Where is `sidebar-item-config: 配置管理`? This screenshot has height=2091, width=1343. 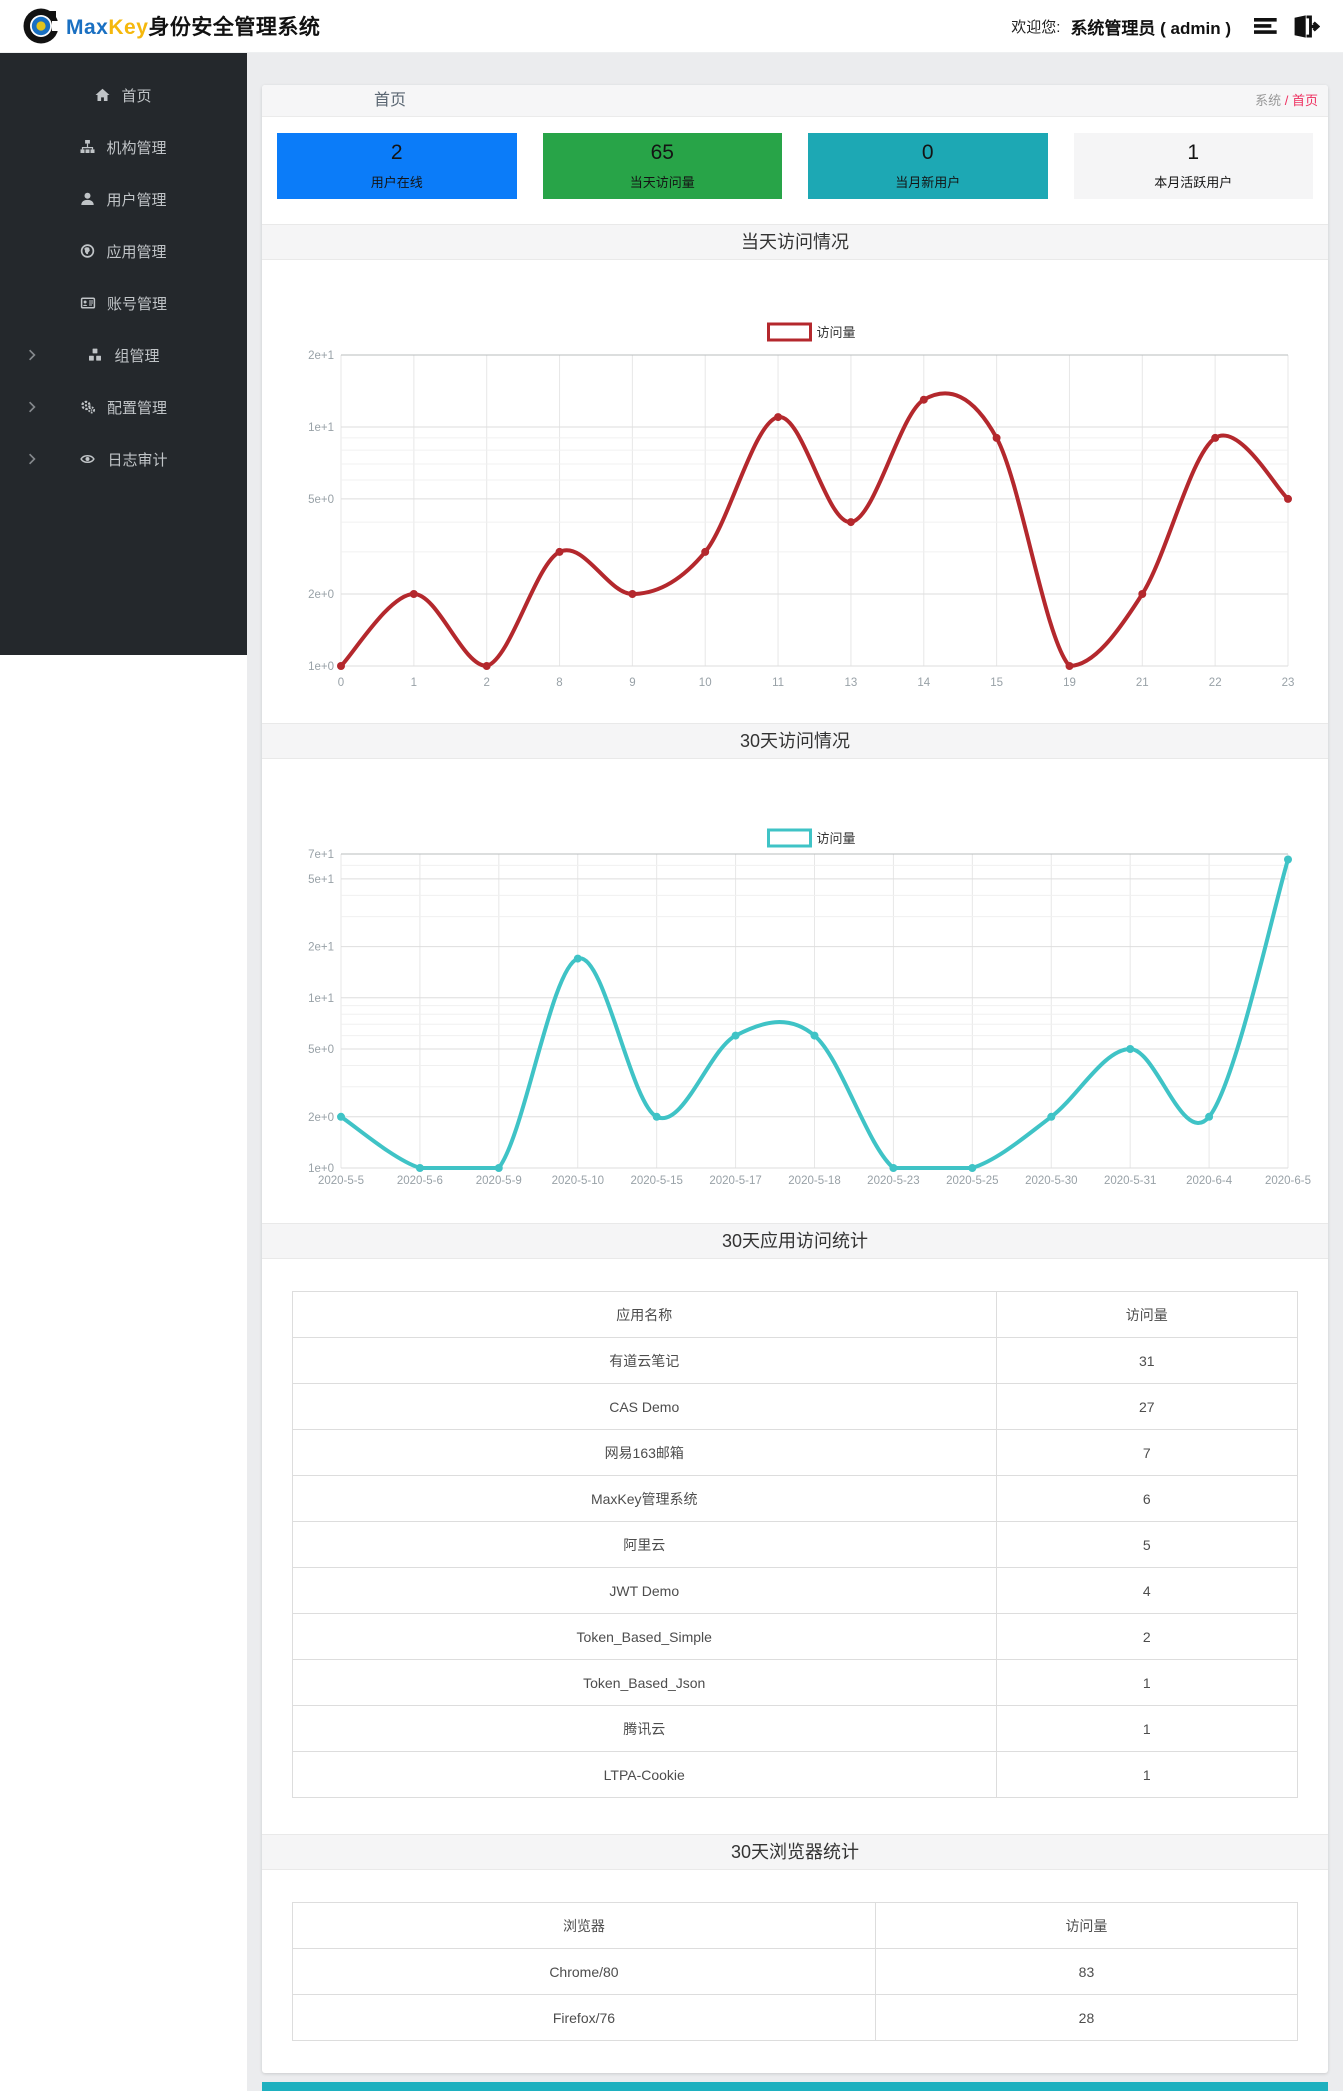 sidebar-item-config: 配置管理 is located at coordinates (123, 407).